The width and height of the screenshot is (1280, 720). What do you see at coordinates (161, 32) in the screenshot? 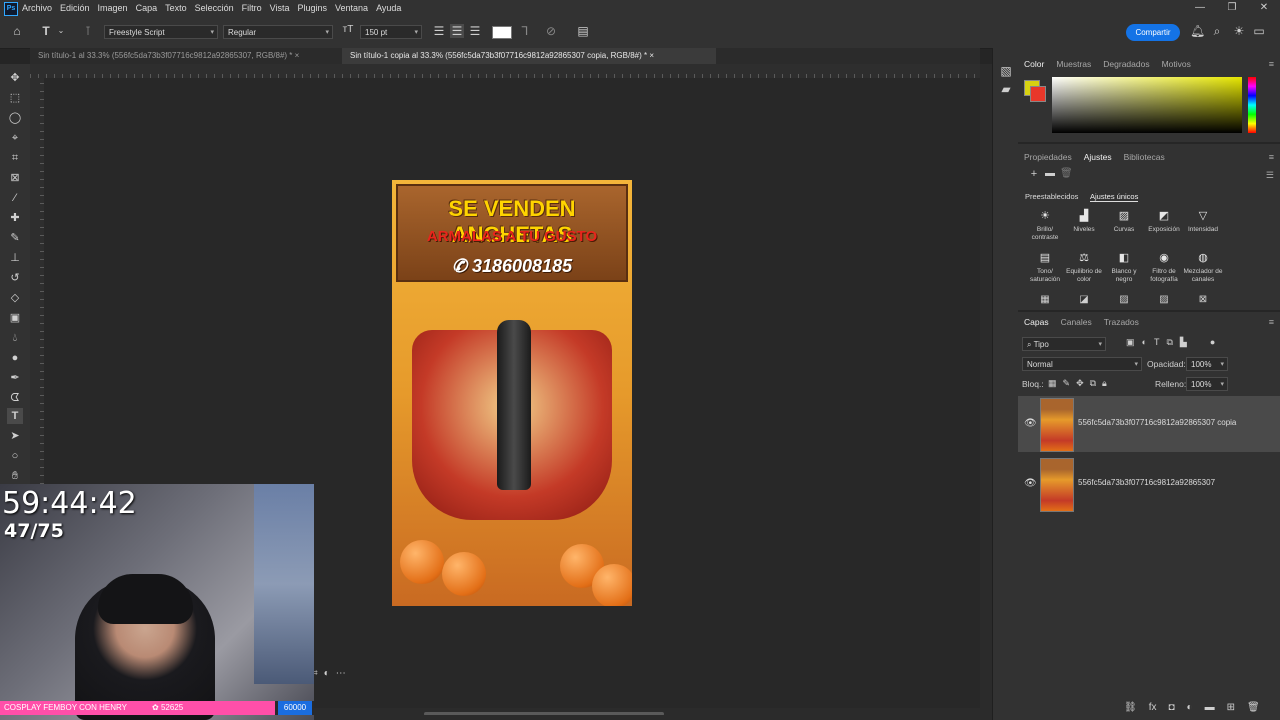
I see `font-family-select: Freestyle Script ▾` at bounding box center [161, 32].